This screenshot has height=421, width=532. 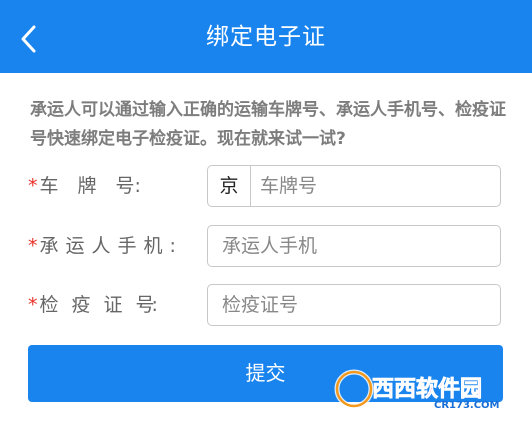 I want to click on plate-label-text: 车 牌 号:, so click(x=90, y=186).